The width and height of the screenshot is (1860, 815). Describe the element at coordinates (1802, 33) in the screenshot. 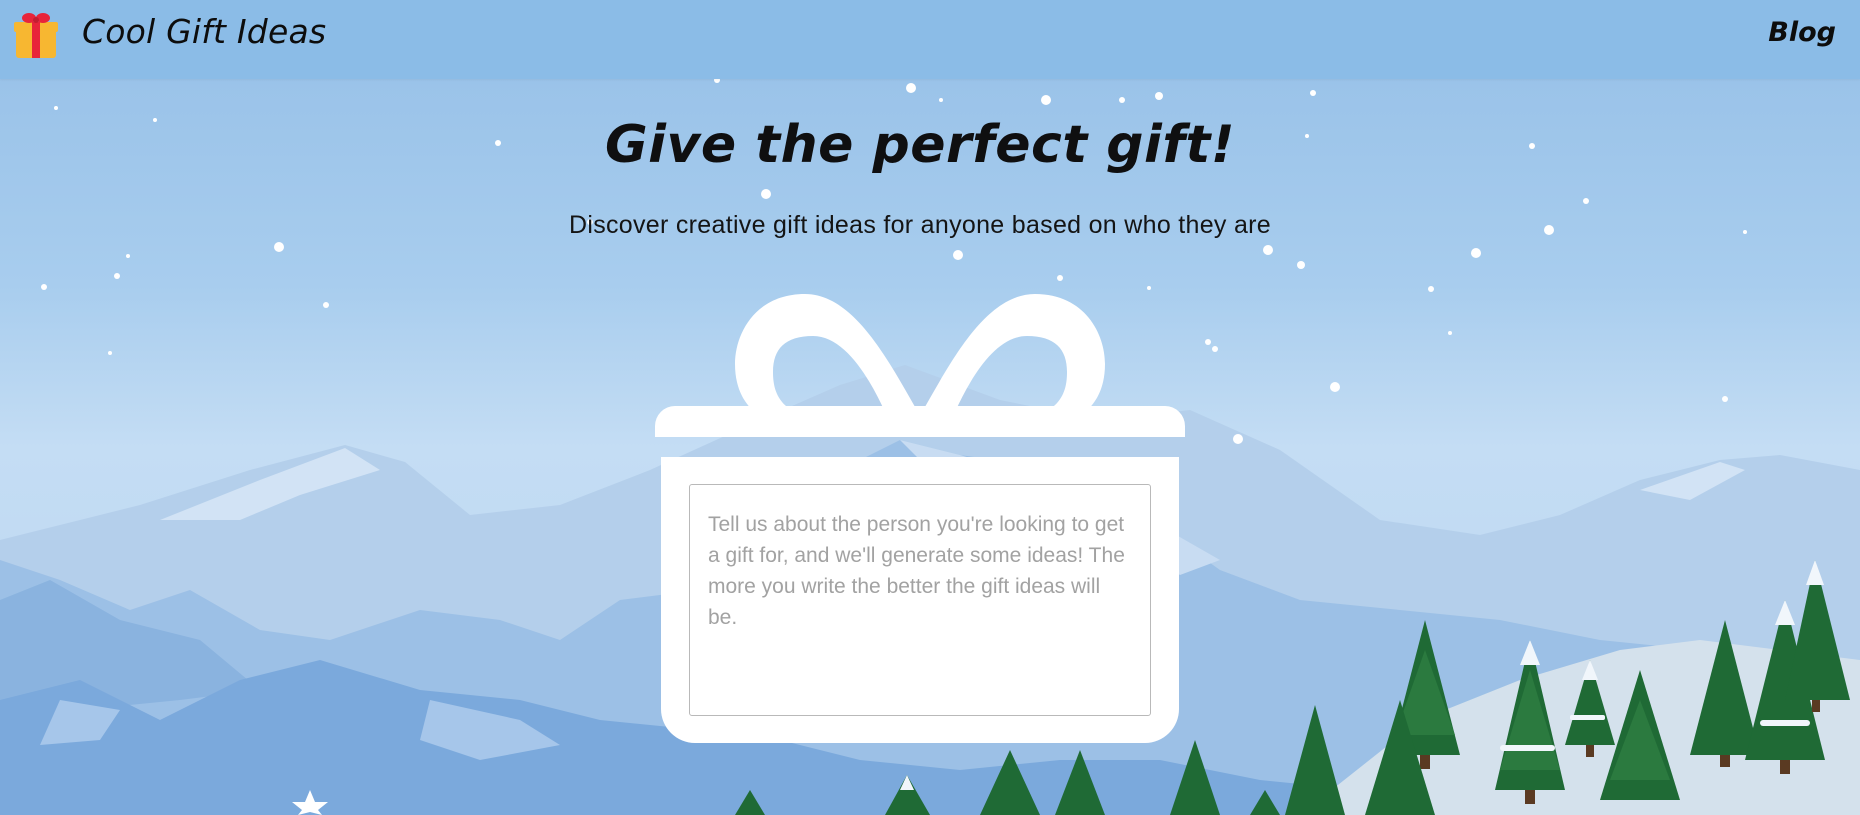

I see `nav-blog-link: Blog` at that location.